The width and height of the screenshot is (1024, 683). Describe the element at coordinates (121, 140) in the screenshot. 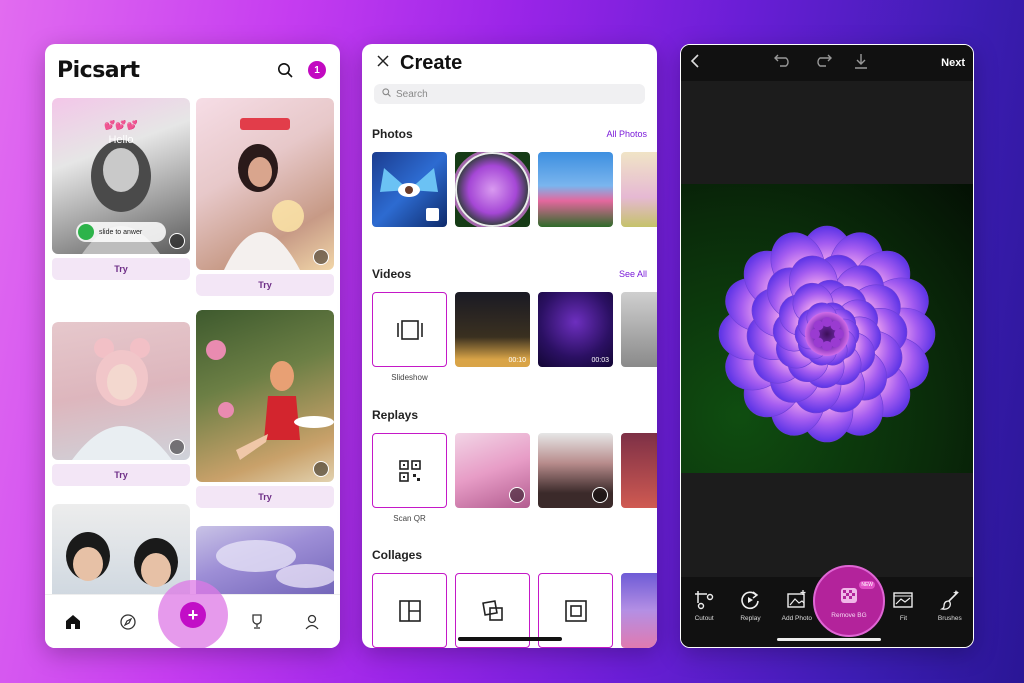

I see `hello-text: Hello` at that location.